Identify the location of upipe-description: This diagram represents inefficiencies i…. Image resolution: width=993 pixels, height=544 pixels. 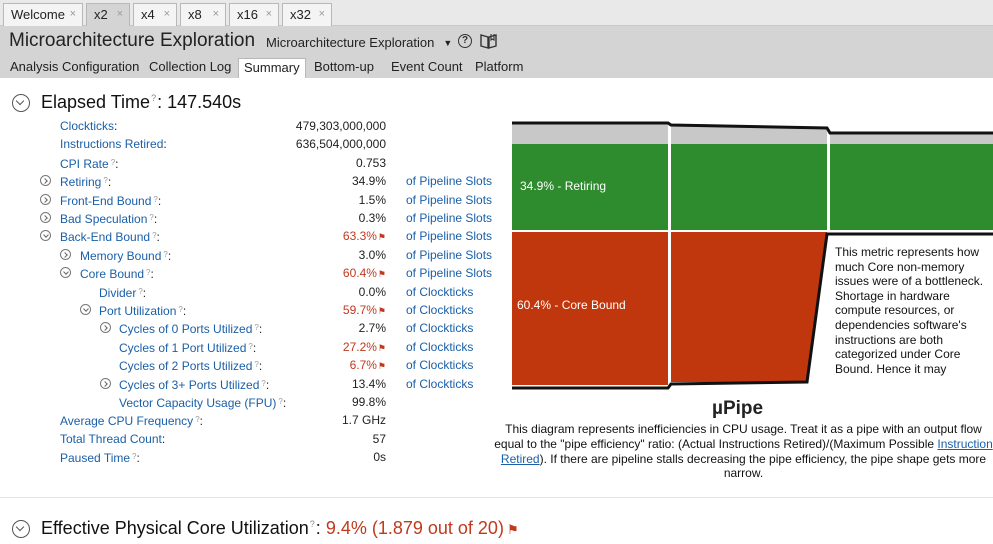
(743, 451).